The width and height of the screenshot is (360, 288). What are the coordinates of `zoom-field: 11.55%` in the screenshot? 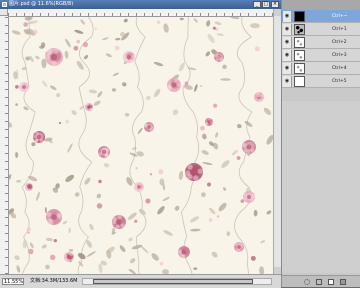 It's located at (13, 281).